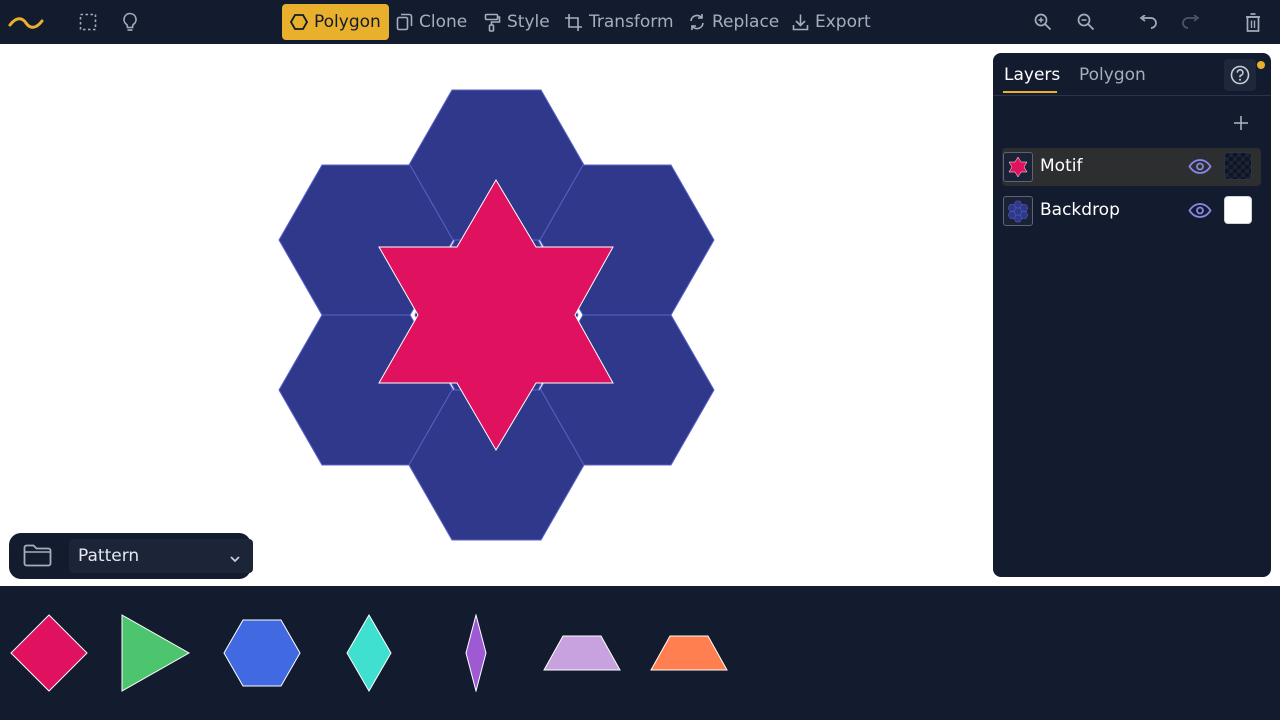 This screenshot has width=1280, height=720. I want to click on trash-icon, so click(1253, 22).